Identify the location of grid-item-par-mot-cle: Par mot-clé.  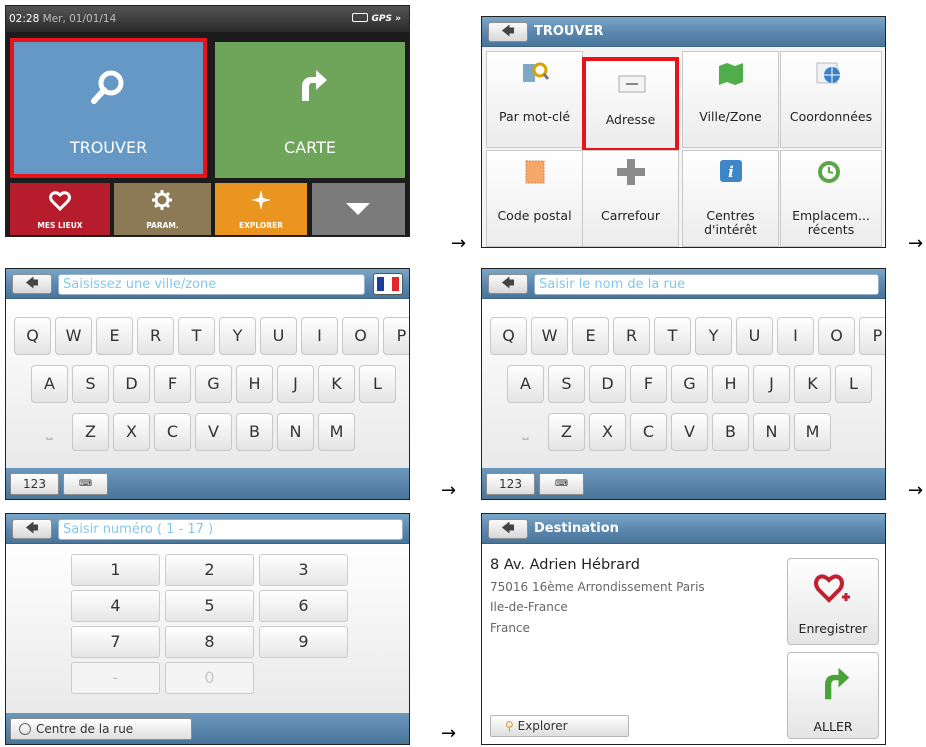
(534, 99).